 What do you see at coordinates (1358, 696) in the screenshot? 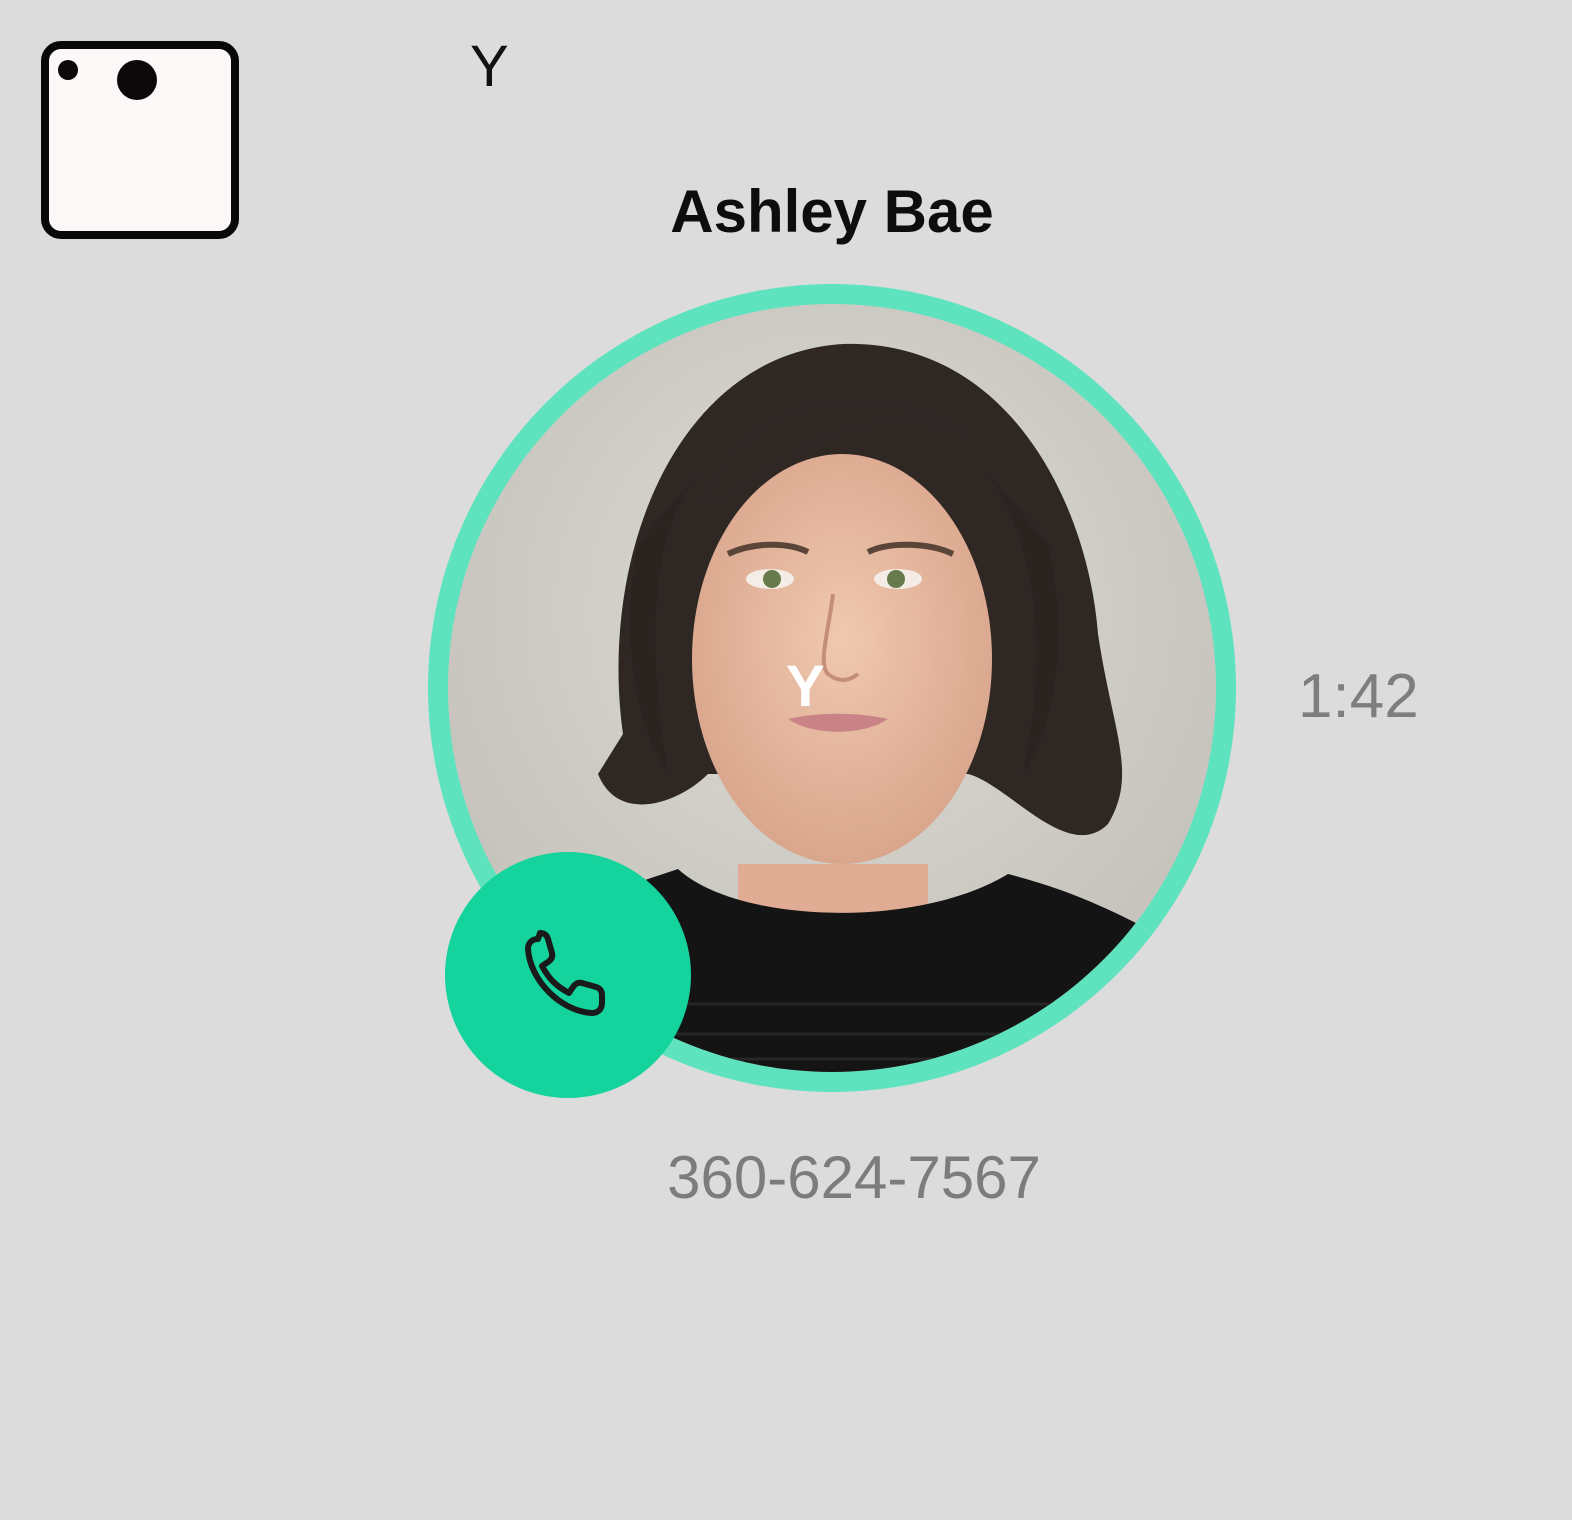
I see `call-duration: 1:42` at bounding box center [1358, 696].